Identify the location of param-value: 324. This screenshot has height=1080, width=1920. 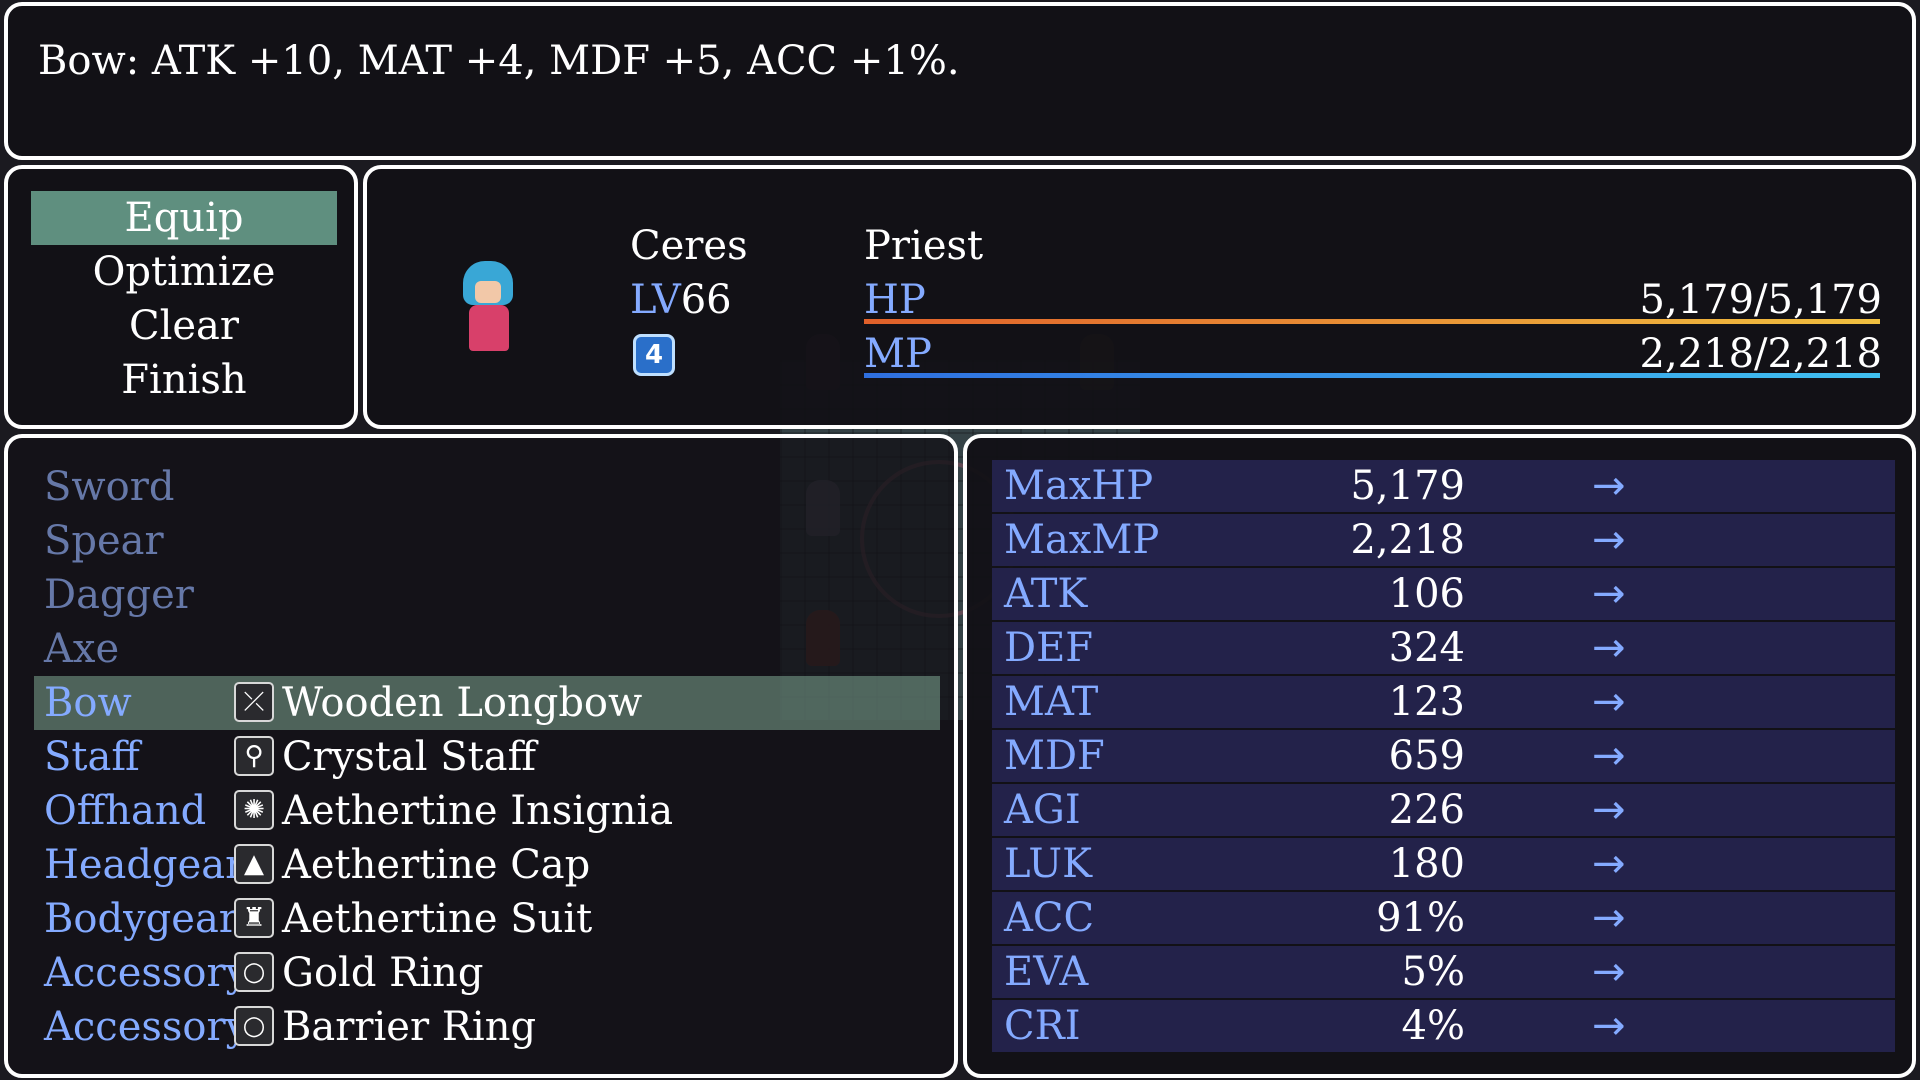
(1426, 648).